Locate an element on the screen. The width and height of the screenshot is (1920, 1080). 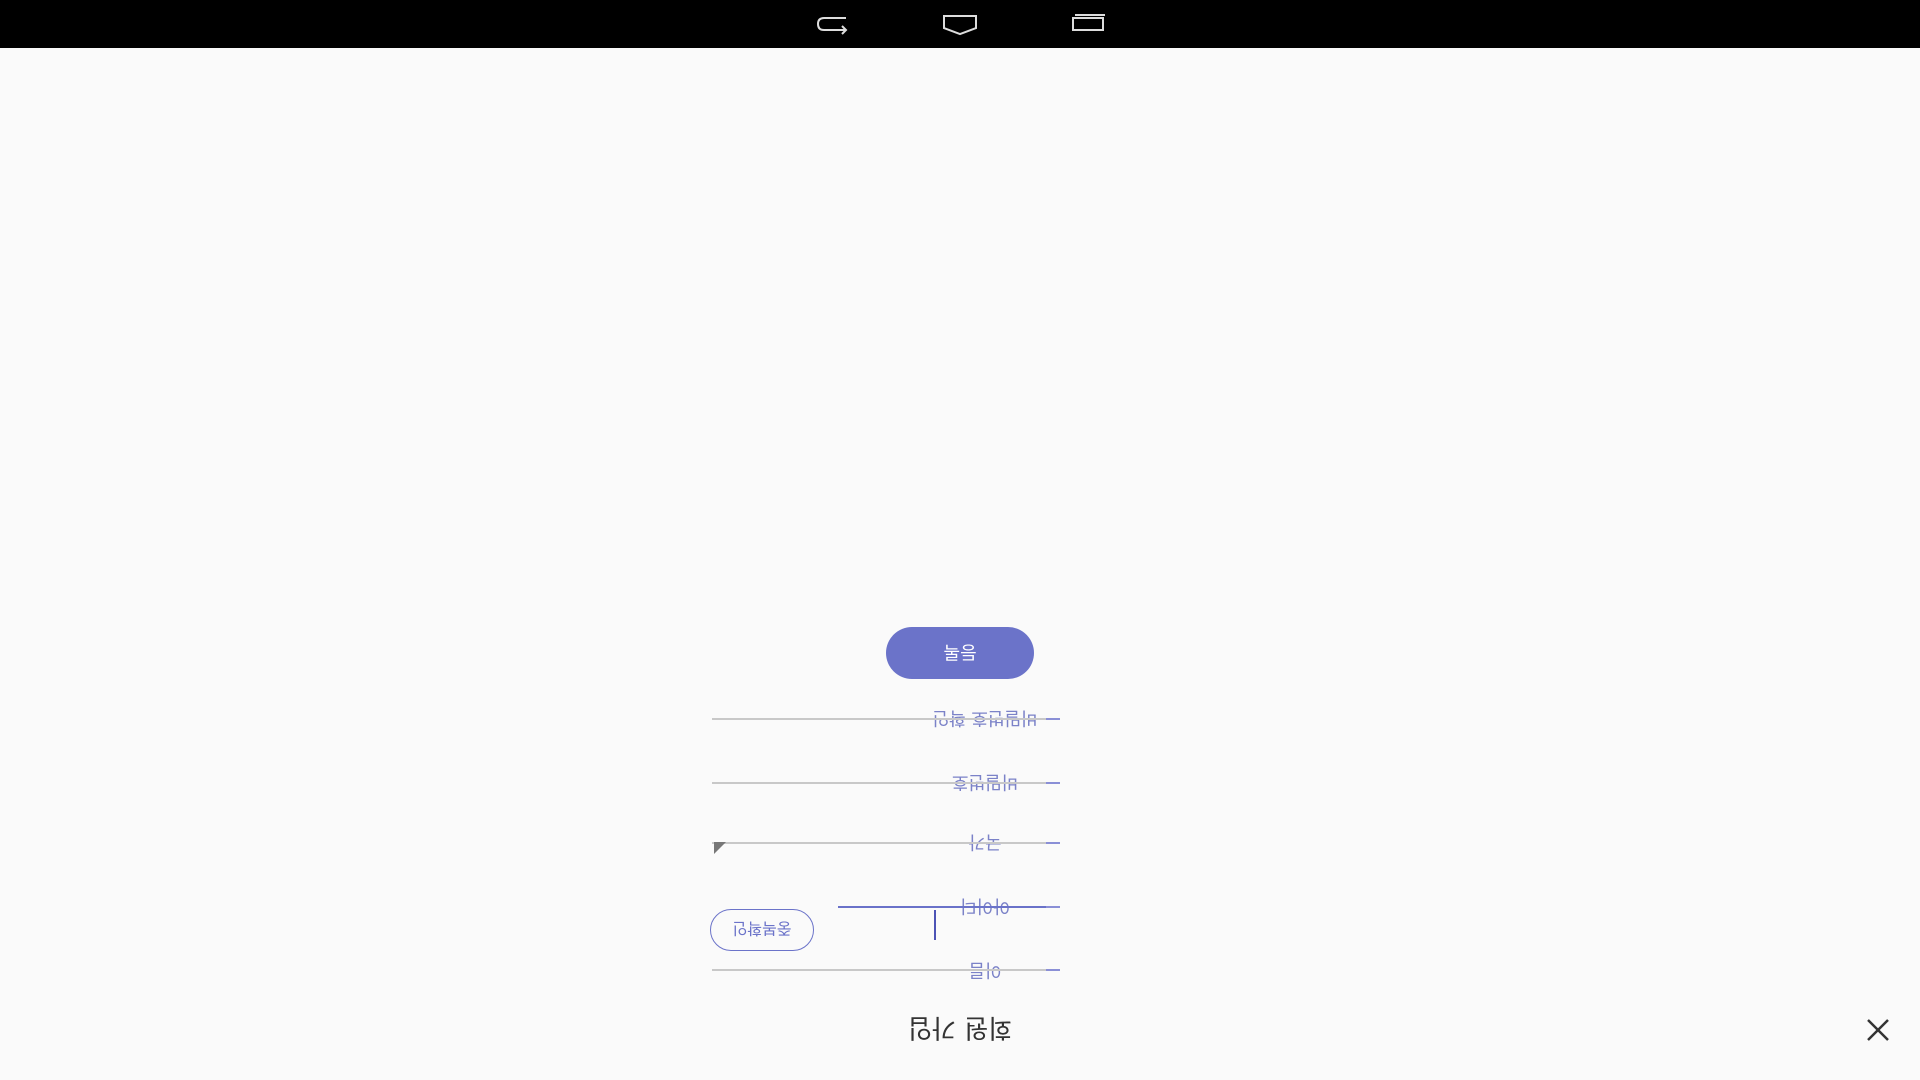
name-input-underline is located at coordinates (879, 970).